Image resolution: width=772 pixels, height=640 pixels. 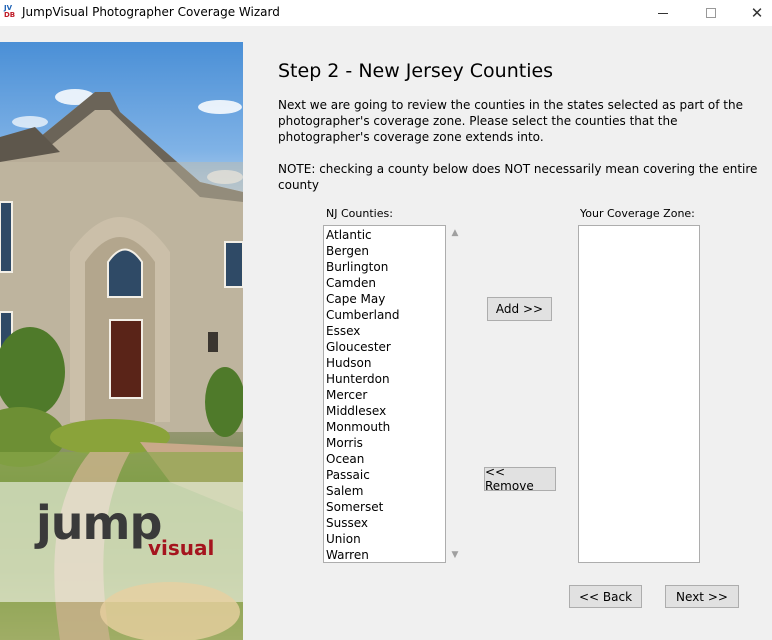 What do you see at coordinates (384, 315) in the screenshot?
I see `county-list-item: Cumberland` at bounding box center [384, 315].